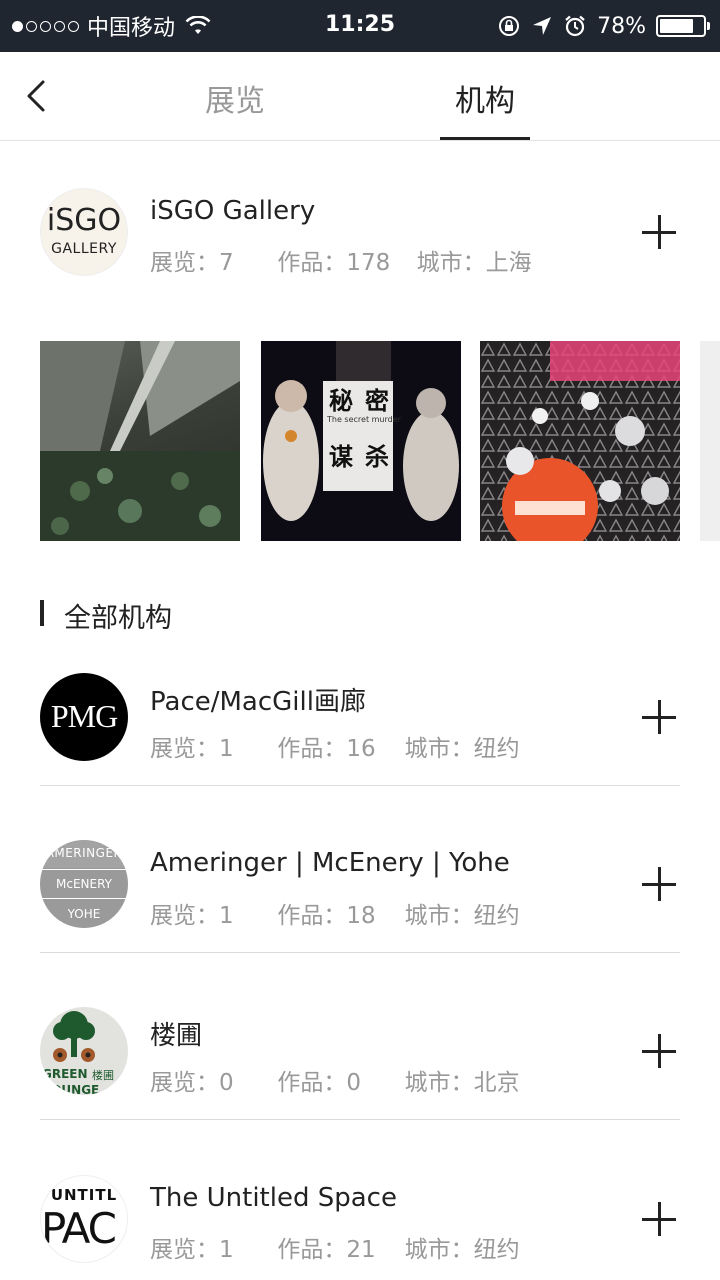  Describe the element at coordinates (84, 717) in the screenshot. I see `institution-logo: PMG` at that location.